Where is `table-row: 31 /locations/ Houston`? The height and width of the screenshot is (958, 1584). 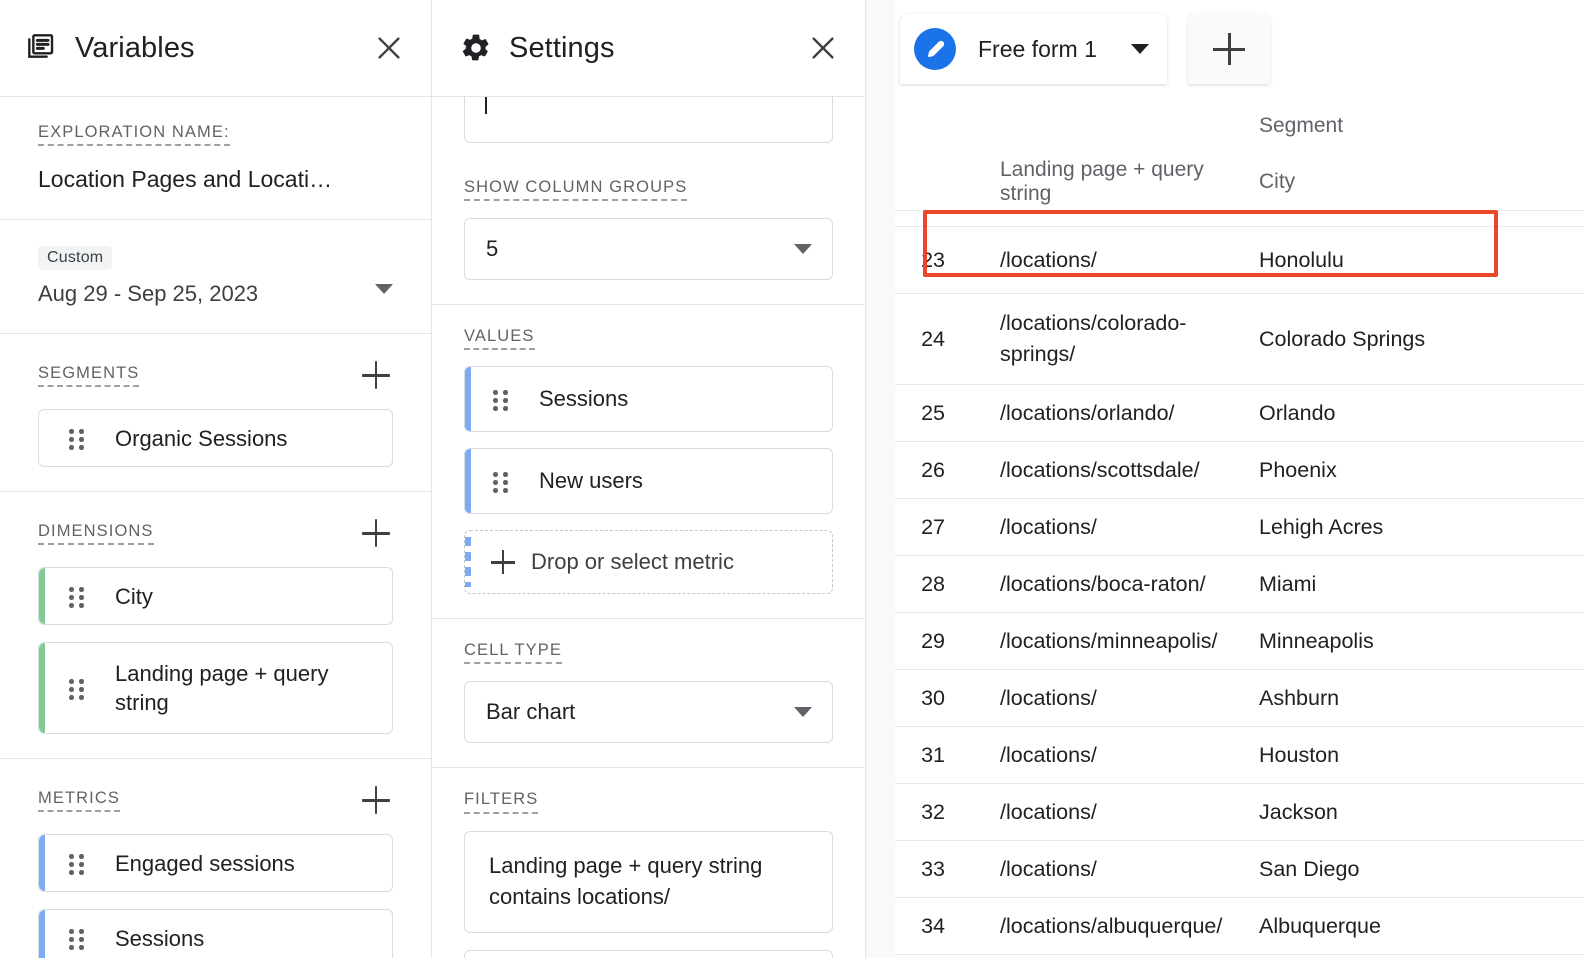 table-row: 31 /locations/ Houston is located at coordinates (1239, 755).